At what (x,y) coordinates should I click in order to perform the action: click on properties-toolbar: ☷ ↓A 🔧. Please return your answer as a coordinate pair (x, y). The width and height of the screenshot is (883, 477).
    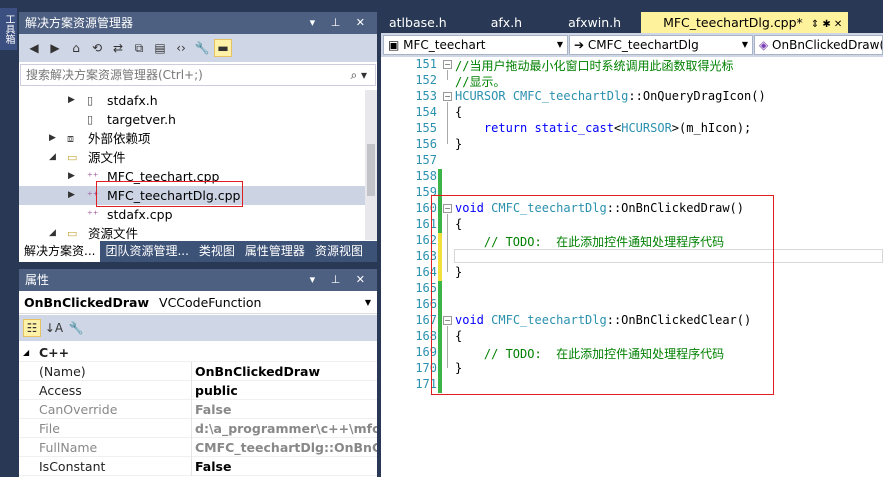
    Looking at the image, I should click on (198, 328).